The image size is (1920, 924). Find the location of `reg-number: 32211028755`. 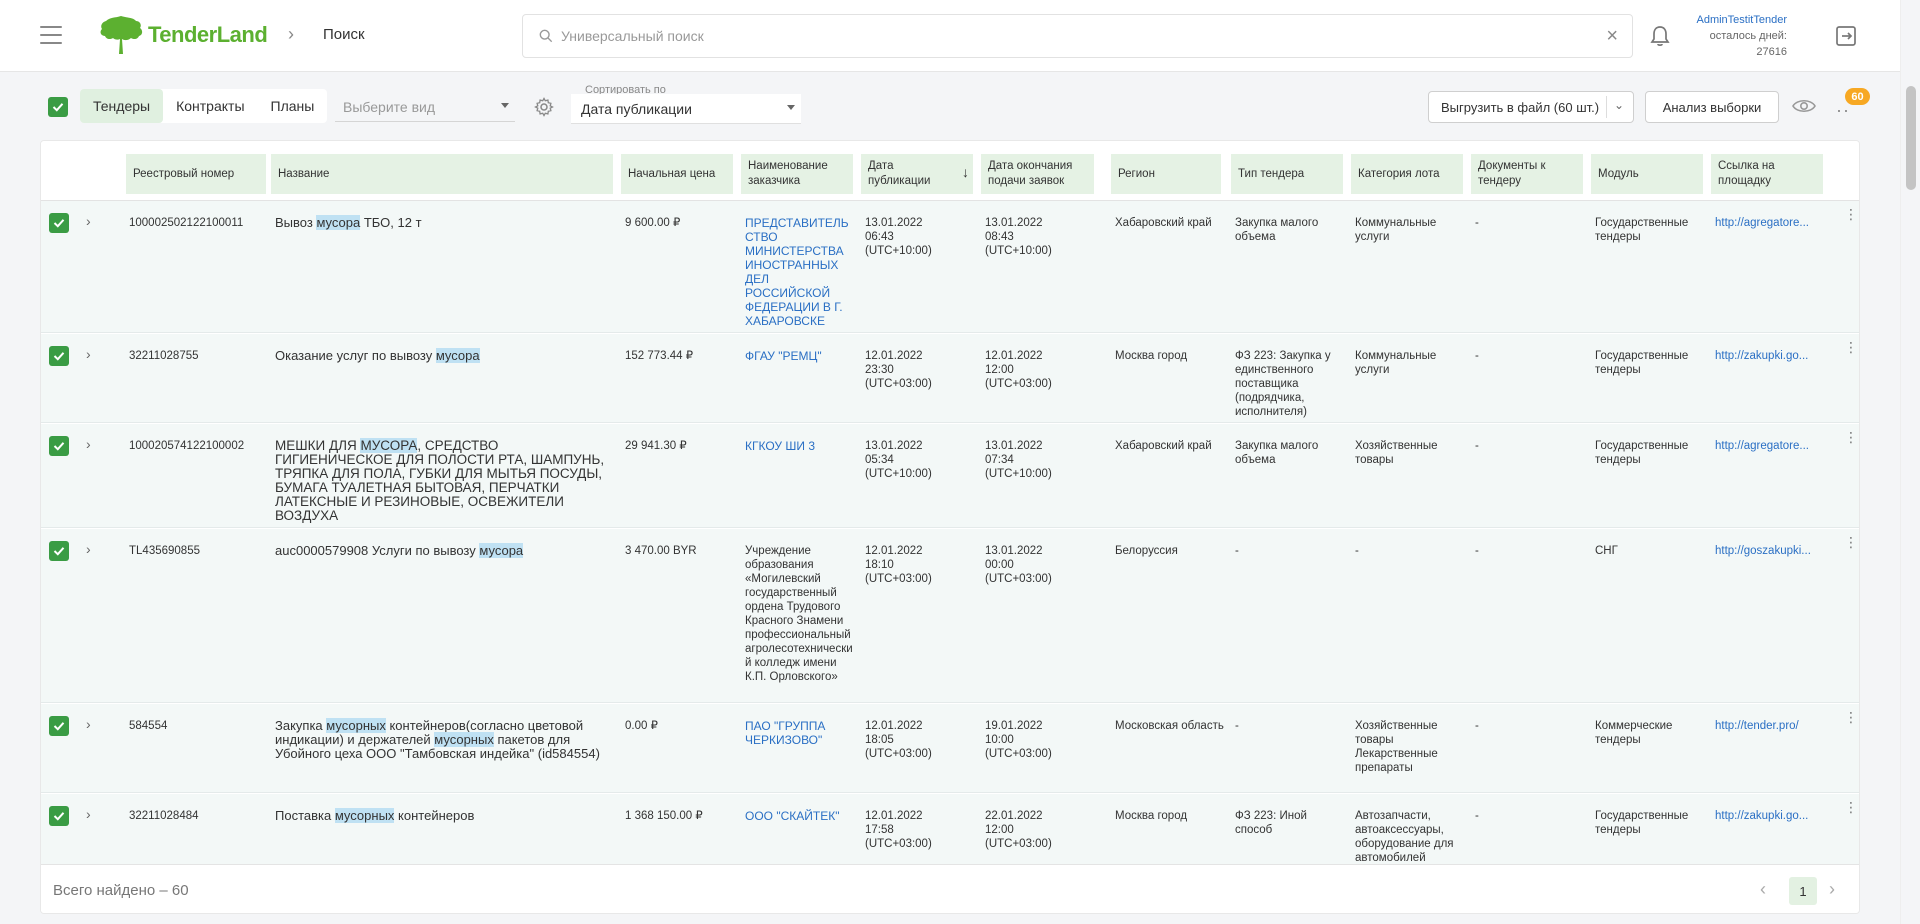

reg-number: 32211028755 is located at coordinates (164, 356).